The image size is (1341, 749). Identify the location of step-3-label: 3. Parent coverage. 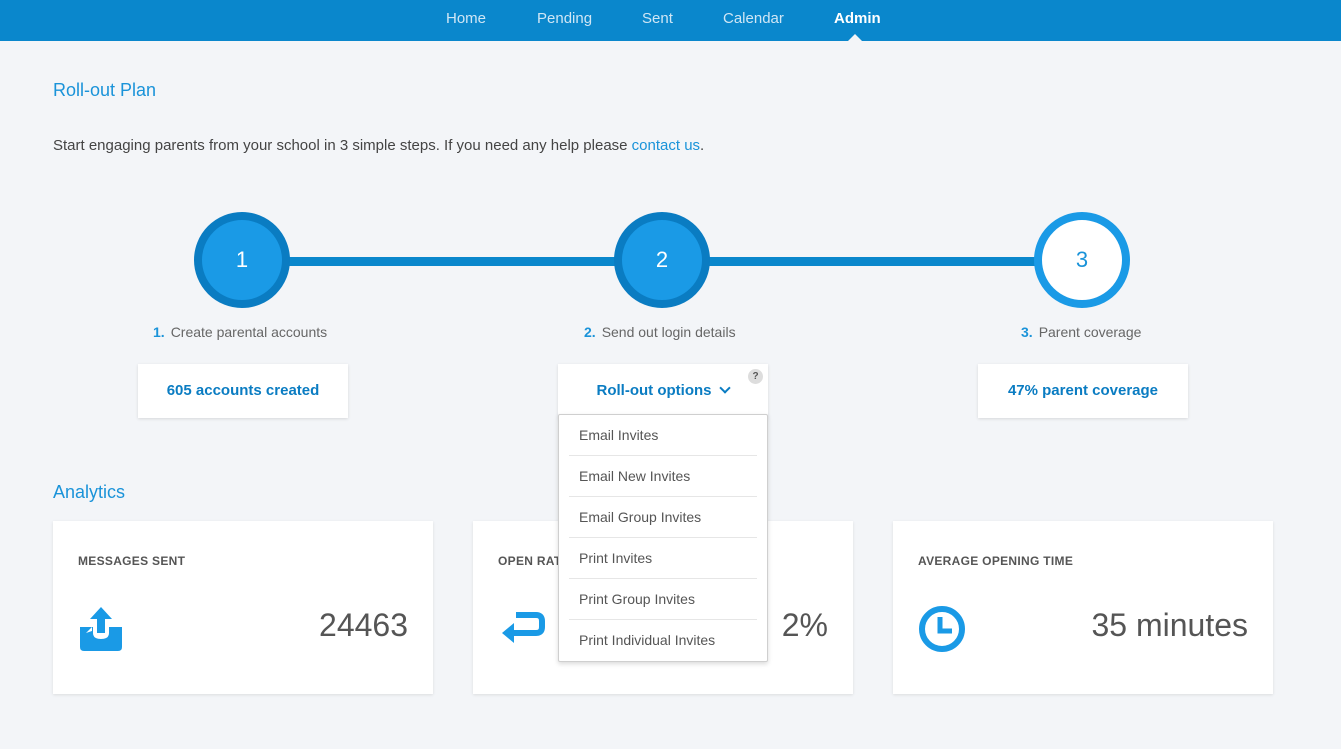
(1081, 332).